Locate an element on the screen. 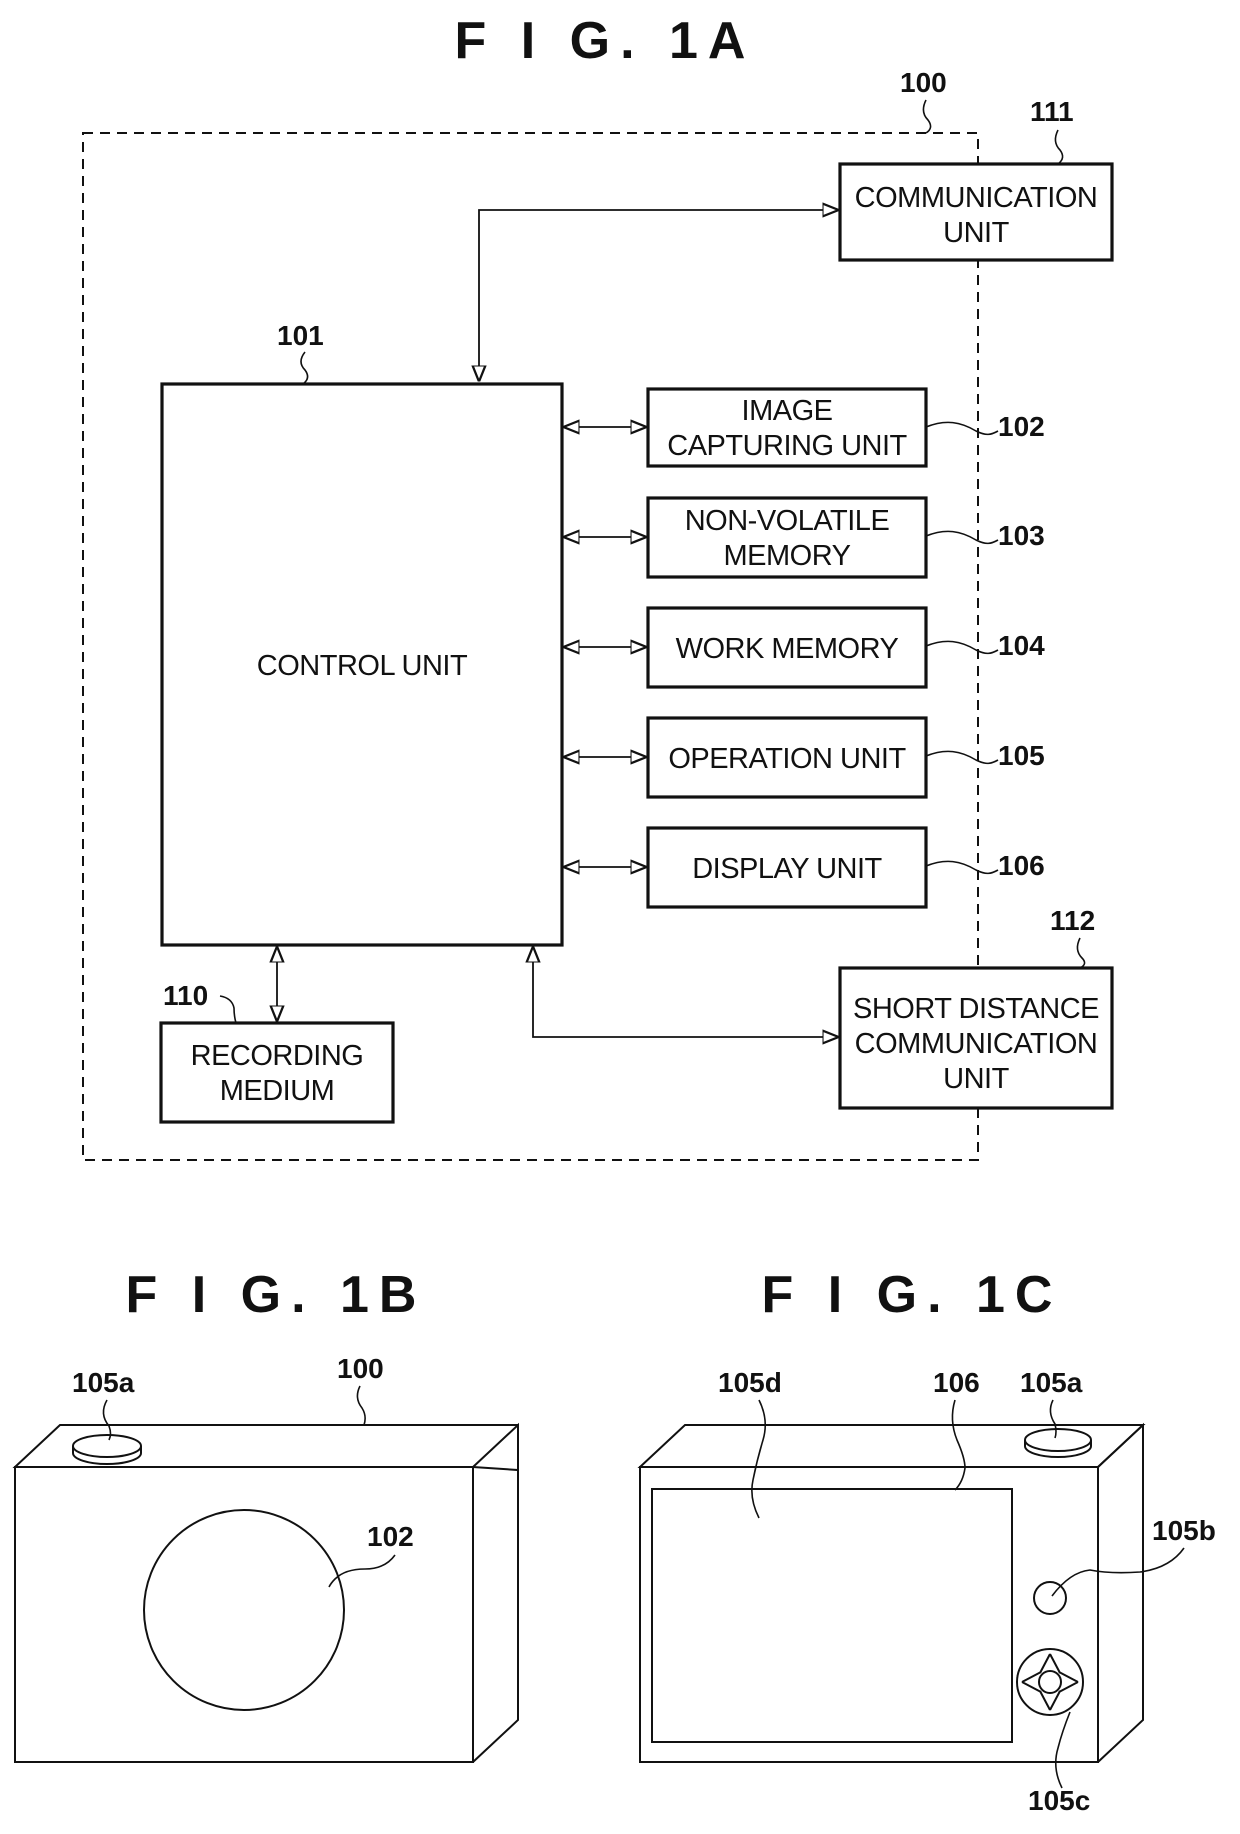 This screenshot has height=1834, width=1240. display-unit-block: DISPLAY UNIT 106 is located at coordinates (845, 867).